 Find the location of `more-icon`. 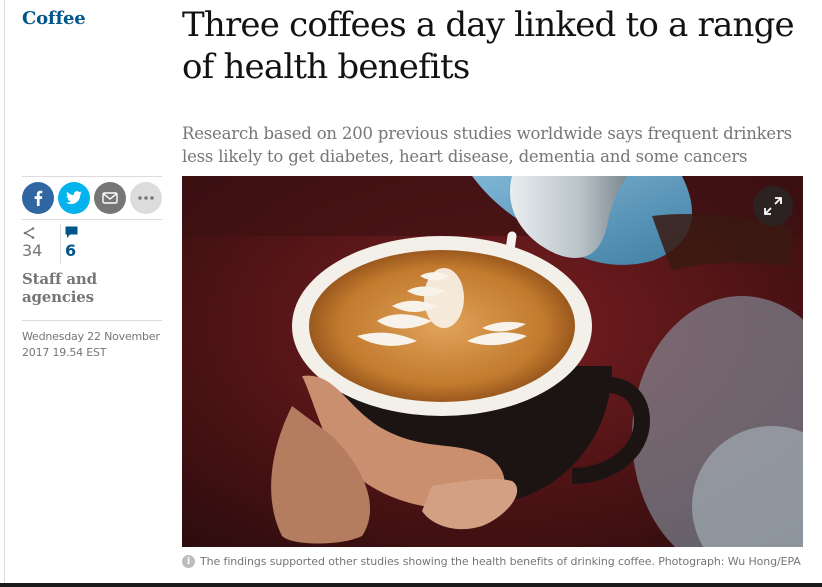

more-icon is located at coordinates (146, 198).